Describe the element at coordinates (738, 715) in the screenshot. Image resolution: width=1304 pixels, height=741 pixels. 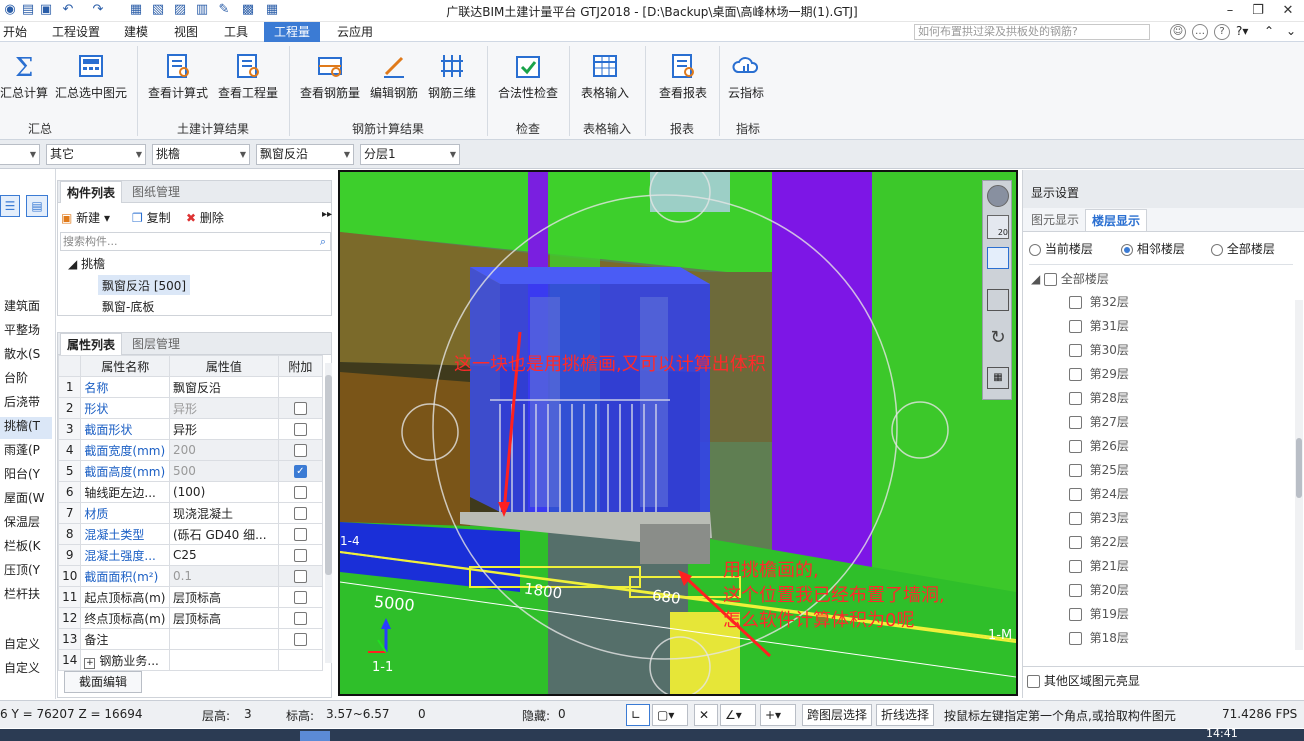
I see `angle-icon: ∠▾` at that location.